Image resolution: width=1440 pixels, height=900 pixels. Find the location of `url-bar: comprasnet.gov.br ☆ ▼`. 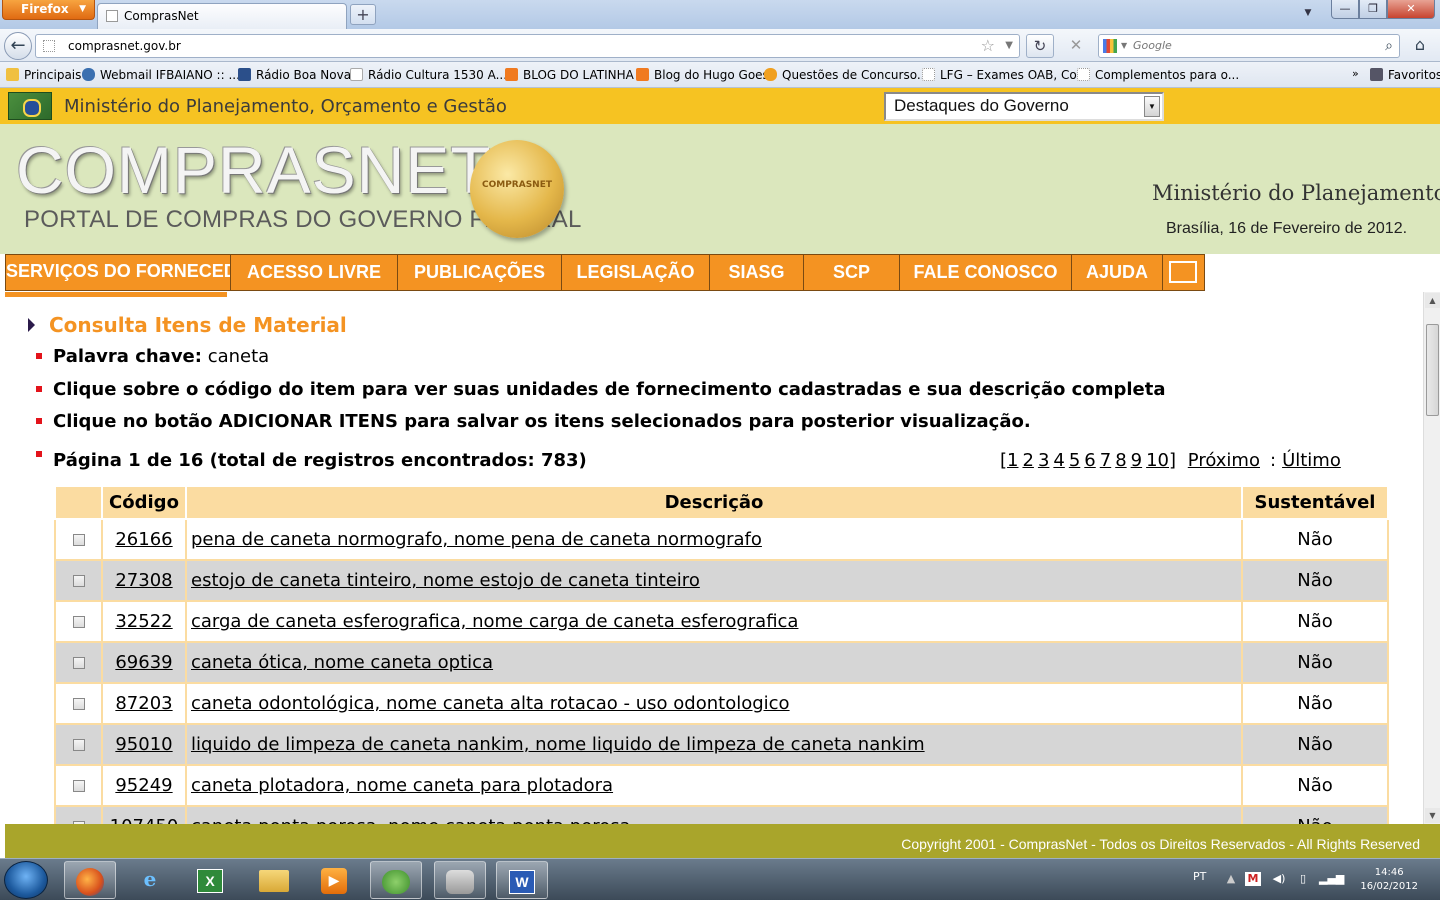

url-bar: comprasnet.gov.br ☆ ▼ is located at coordinates (527, 46).